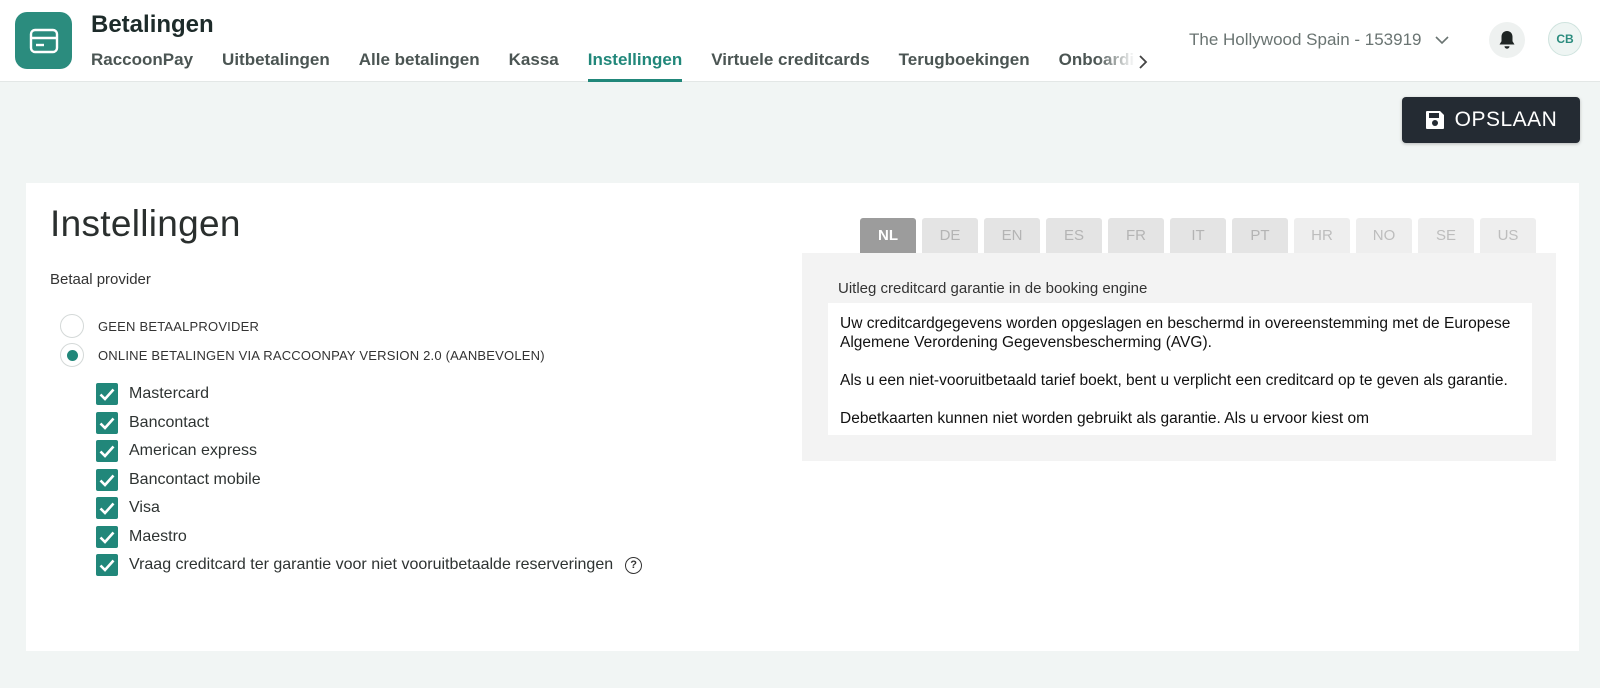 The height and width of the screenshot is (688, 1600). What do you see at coordinates (1507, 40) in the screenshot?
I see `bell-icon` at bounding box center [1507, 40].